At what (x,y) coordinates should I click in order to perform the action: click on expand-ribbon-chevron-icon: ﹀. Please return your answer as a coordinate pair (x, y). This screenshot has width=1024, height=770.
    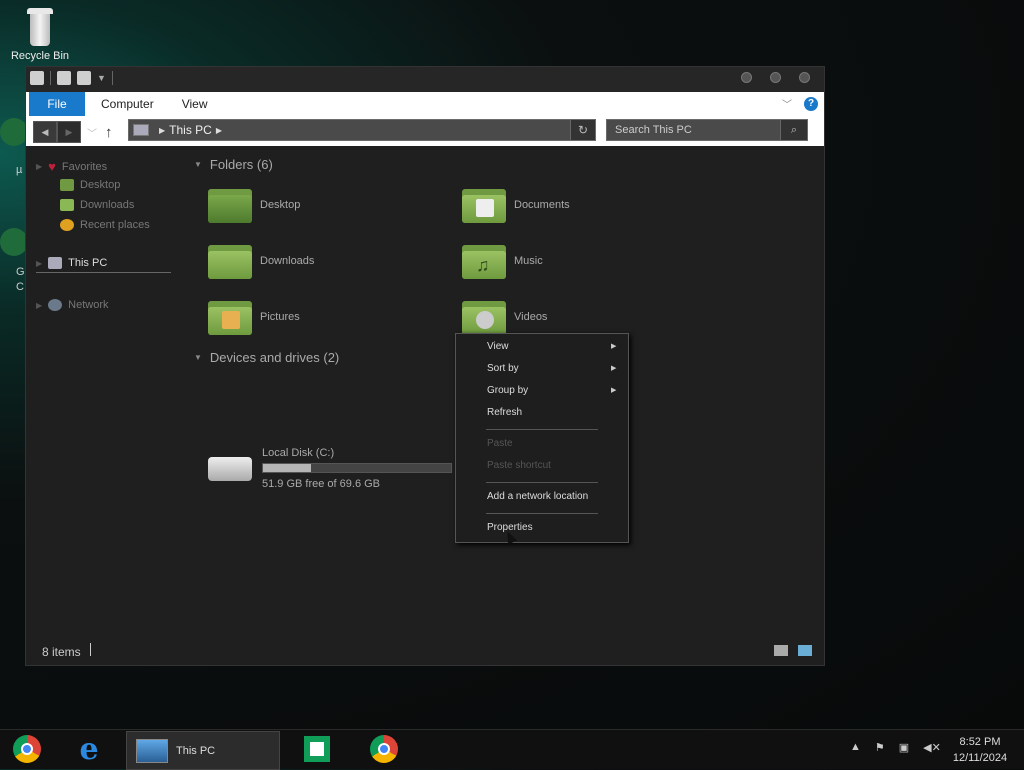
    Looking at the image, I should click on (787, 103).